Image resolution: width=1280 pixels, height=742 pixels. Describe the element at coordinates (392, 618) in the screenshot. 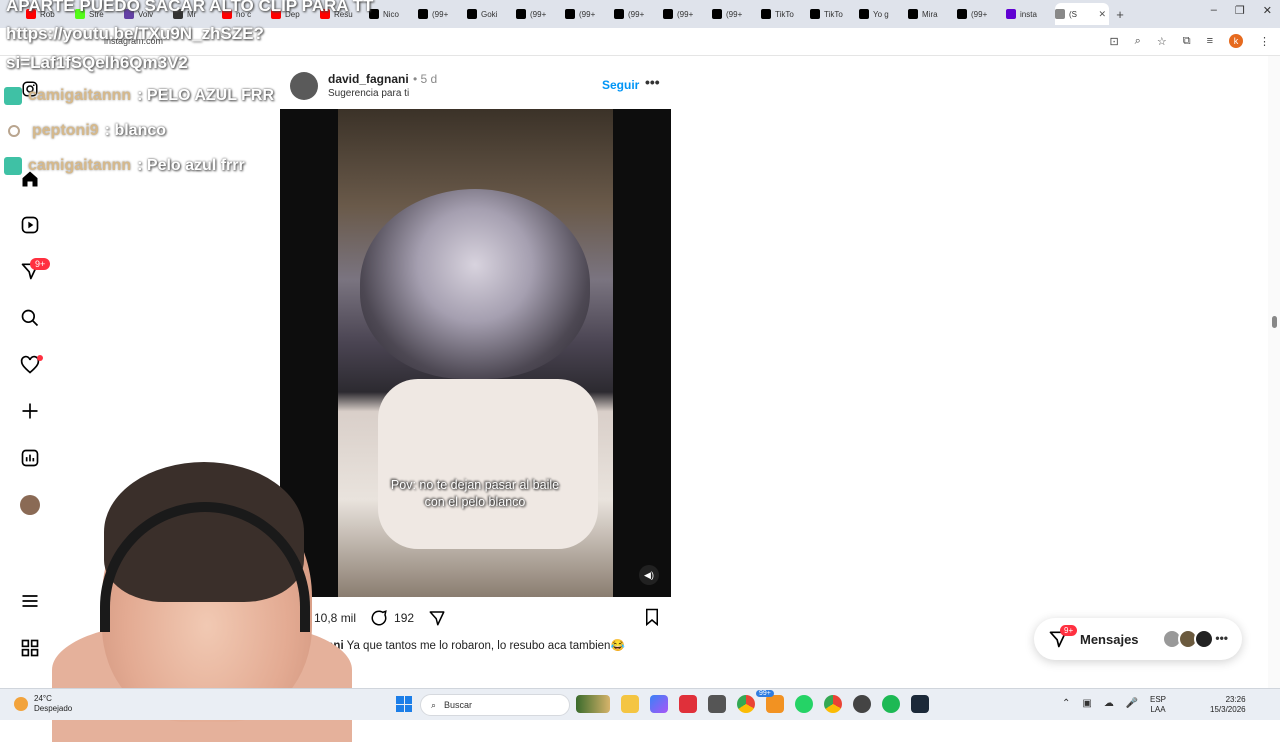

I see `comment-action: 192` at that location.